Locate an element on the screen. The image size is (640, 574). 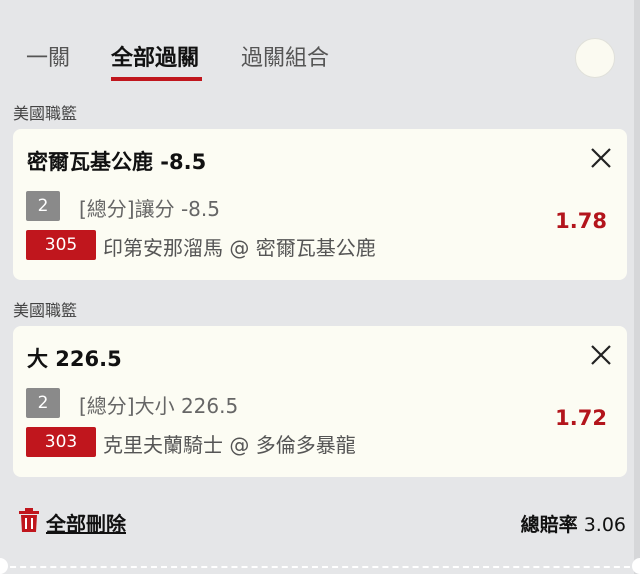
tab-all-parlay: 全部過關 is located at coordinates (155, 56).